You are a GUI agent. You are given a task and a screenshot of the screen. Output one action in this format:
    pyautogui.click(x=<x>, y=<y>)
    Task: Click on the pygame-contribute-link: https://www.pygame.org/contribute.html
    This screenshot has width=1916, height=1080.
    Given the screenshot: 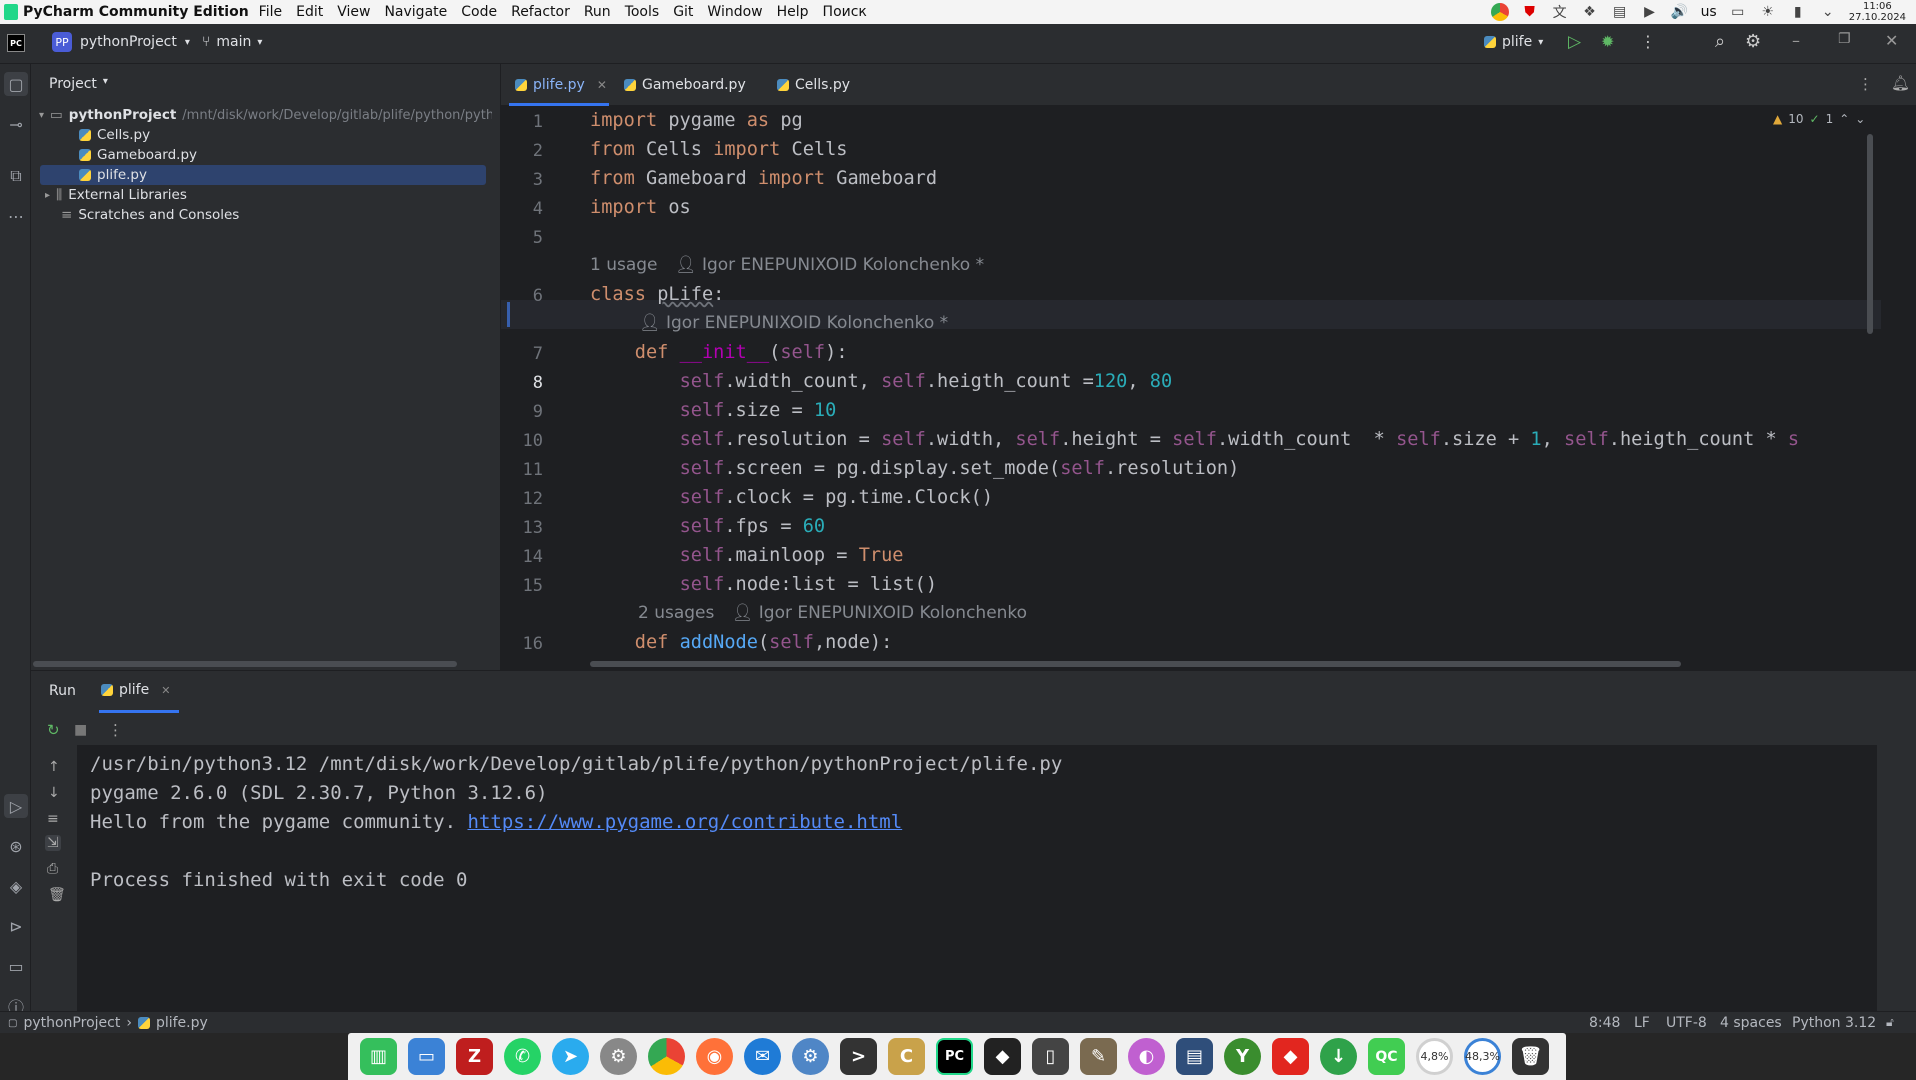 What is the action you would take?
    pyautogui.click(x=685, y=822)
    